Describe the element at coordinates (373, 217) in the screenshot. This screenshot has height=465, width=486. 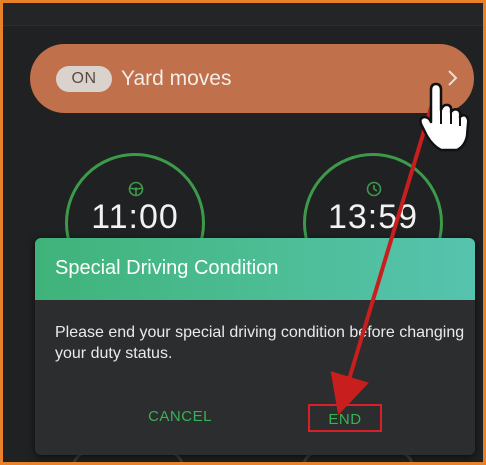
I see `shift-time-value: 13:59` at that location.